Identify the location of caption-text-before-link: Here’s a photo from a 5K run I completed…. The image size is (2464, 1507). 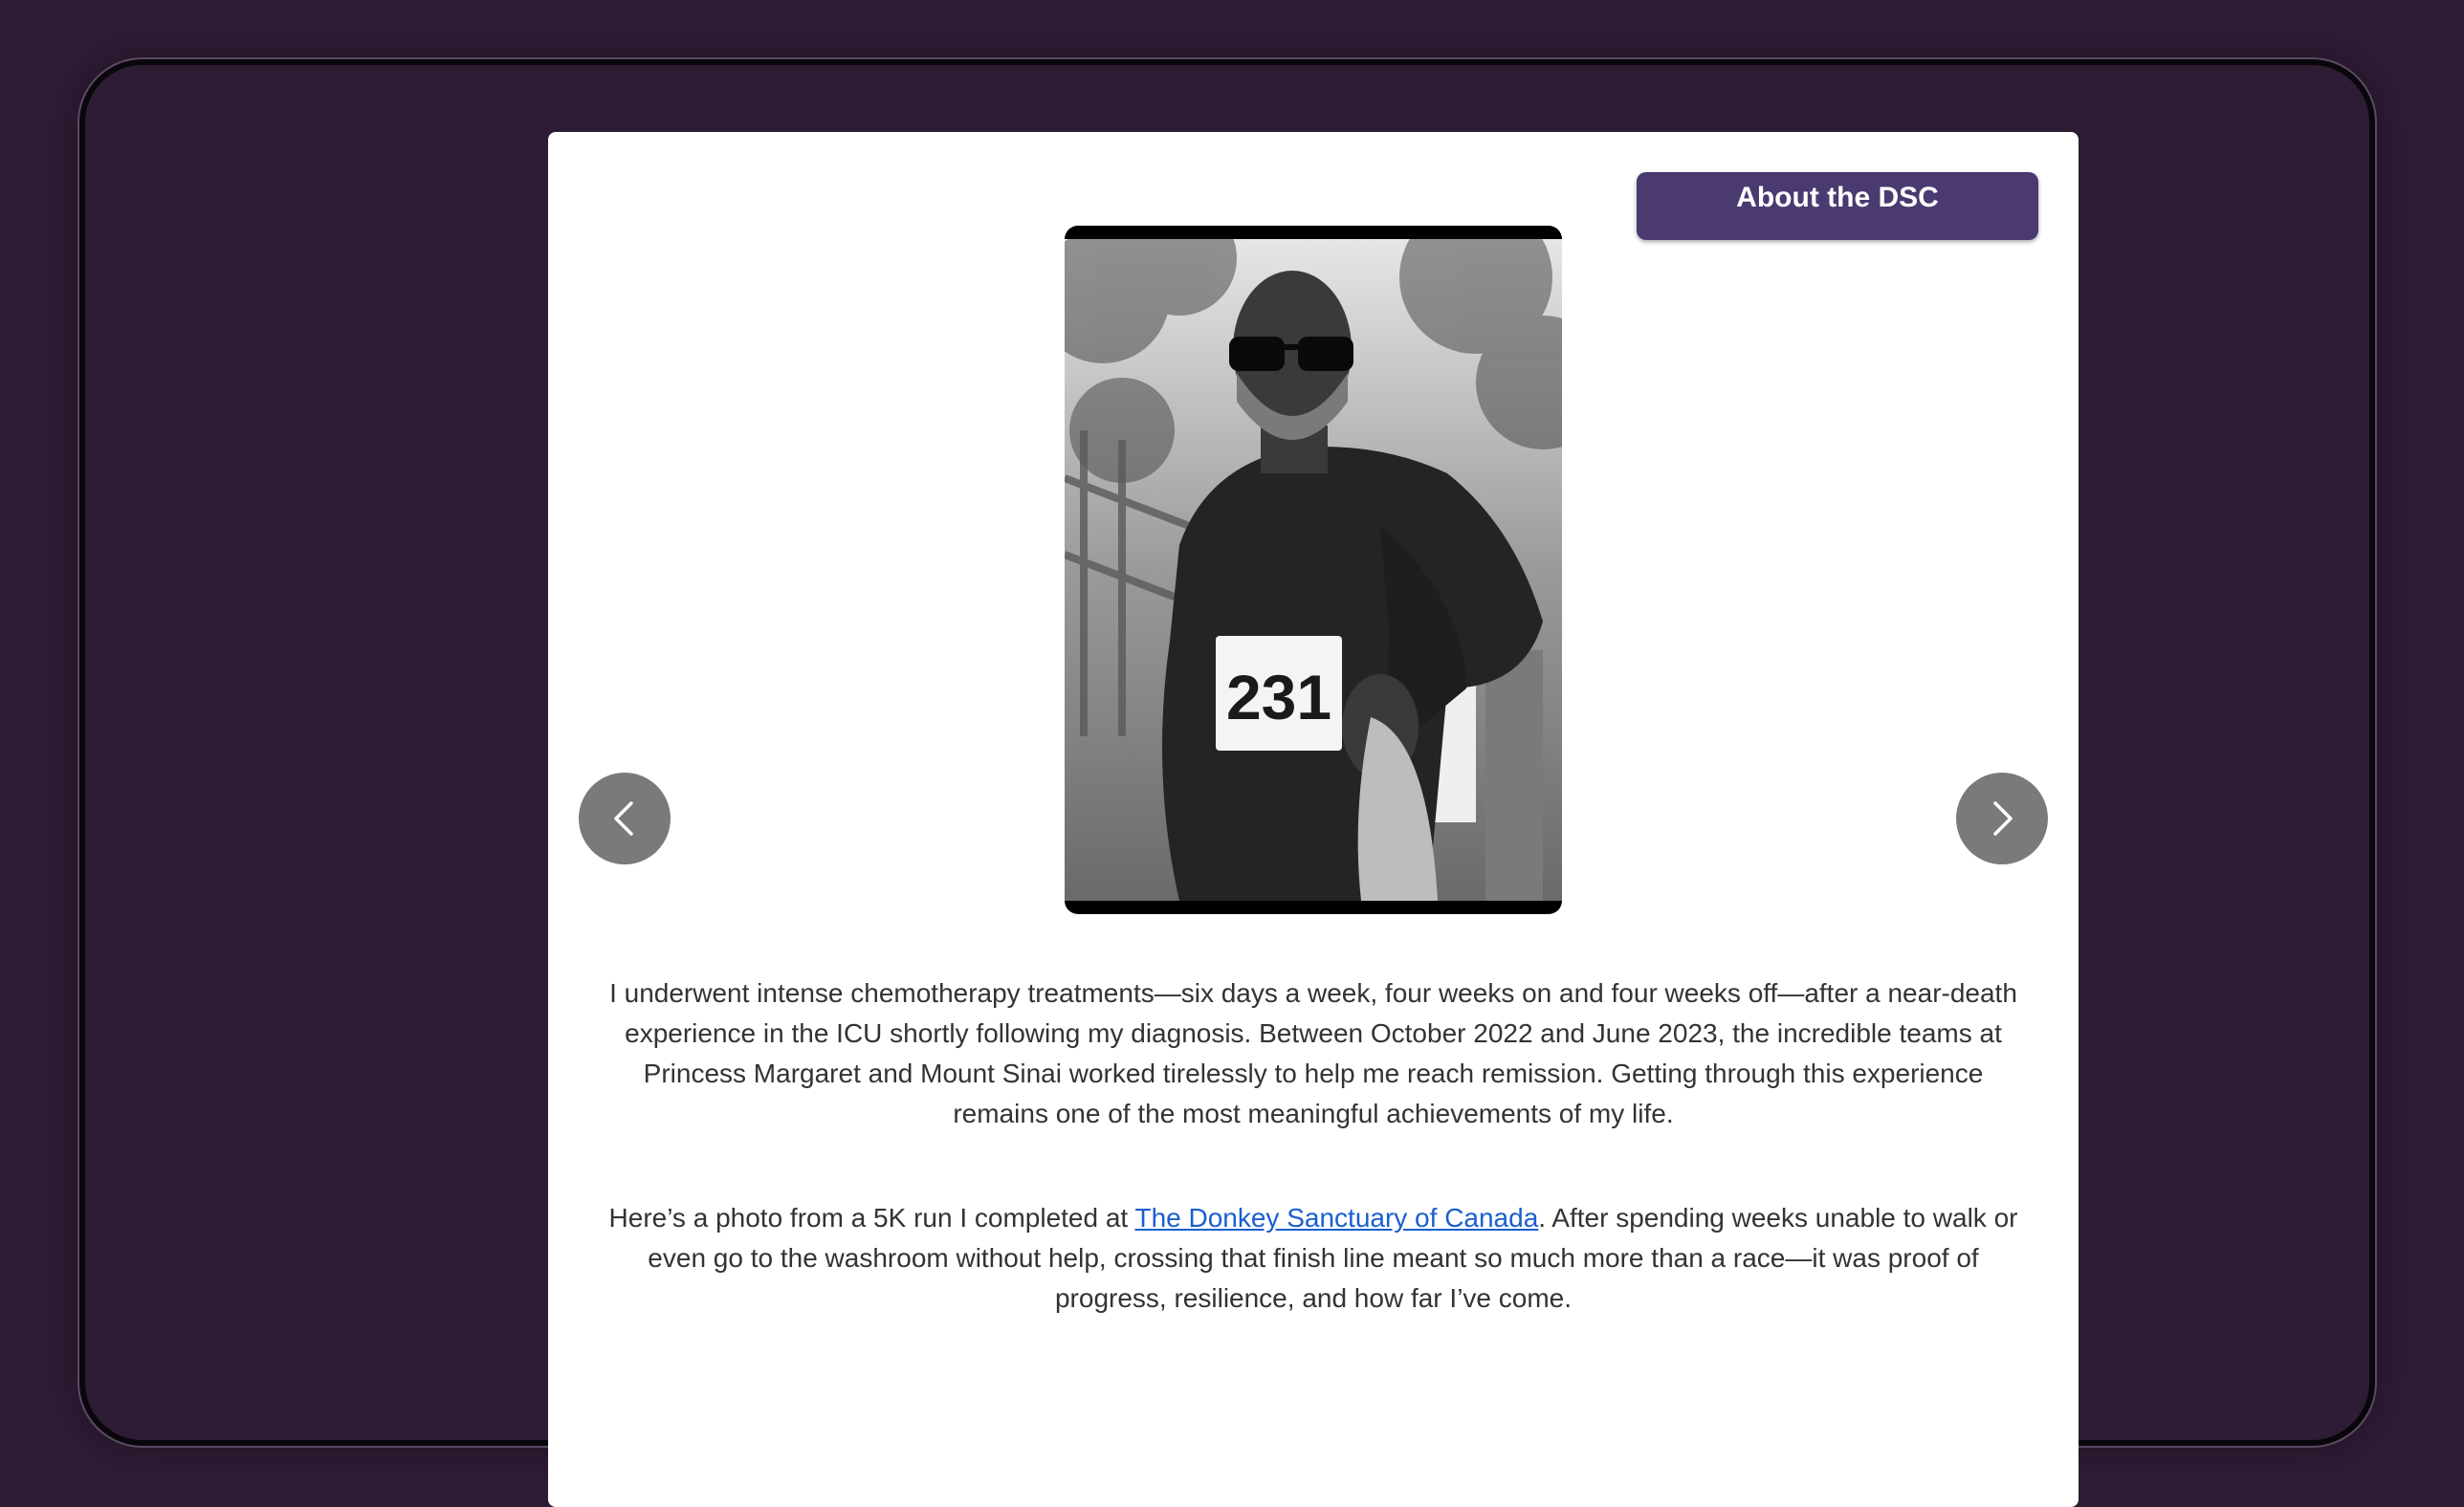
(871, 1218).